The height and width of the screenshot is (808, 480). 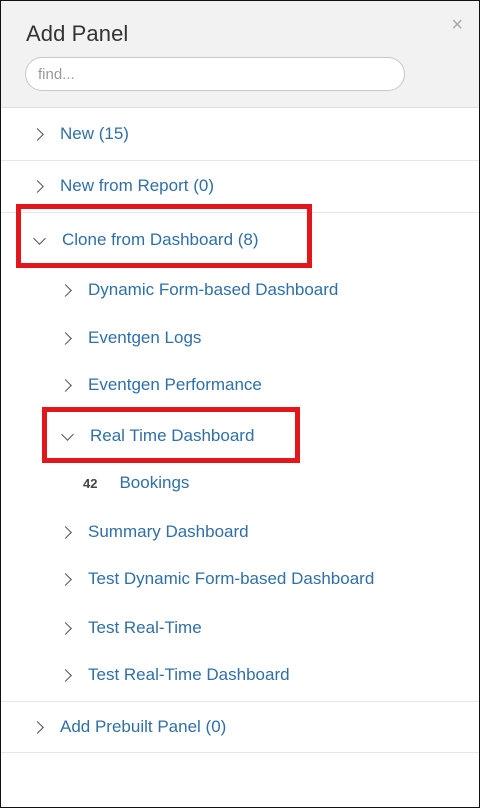 What do you see at coordinates (90, 483) in the screenshot?
I see `panel-count-badge: 42` at bounding box center [90, 483].